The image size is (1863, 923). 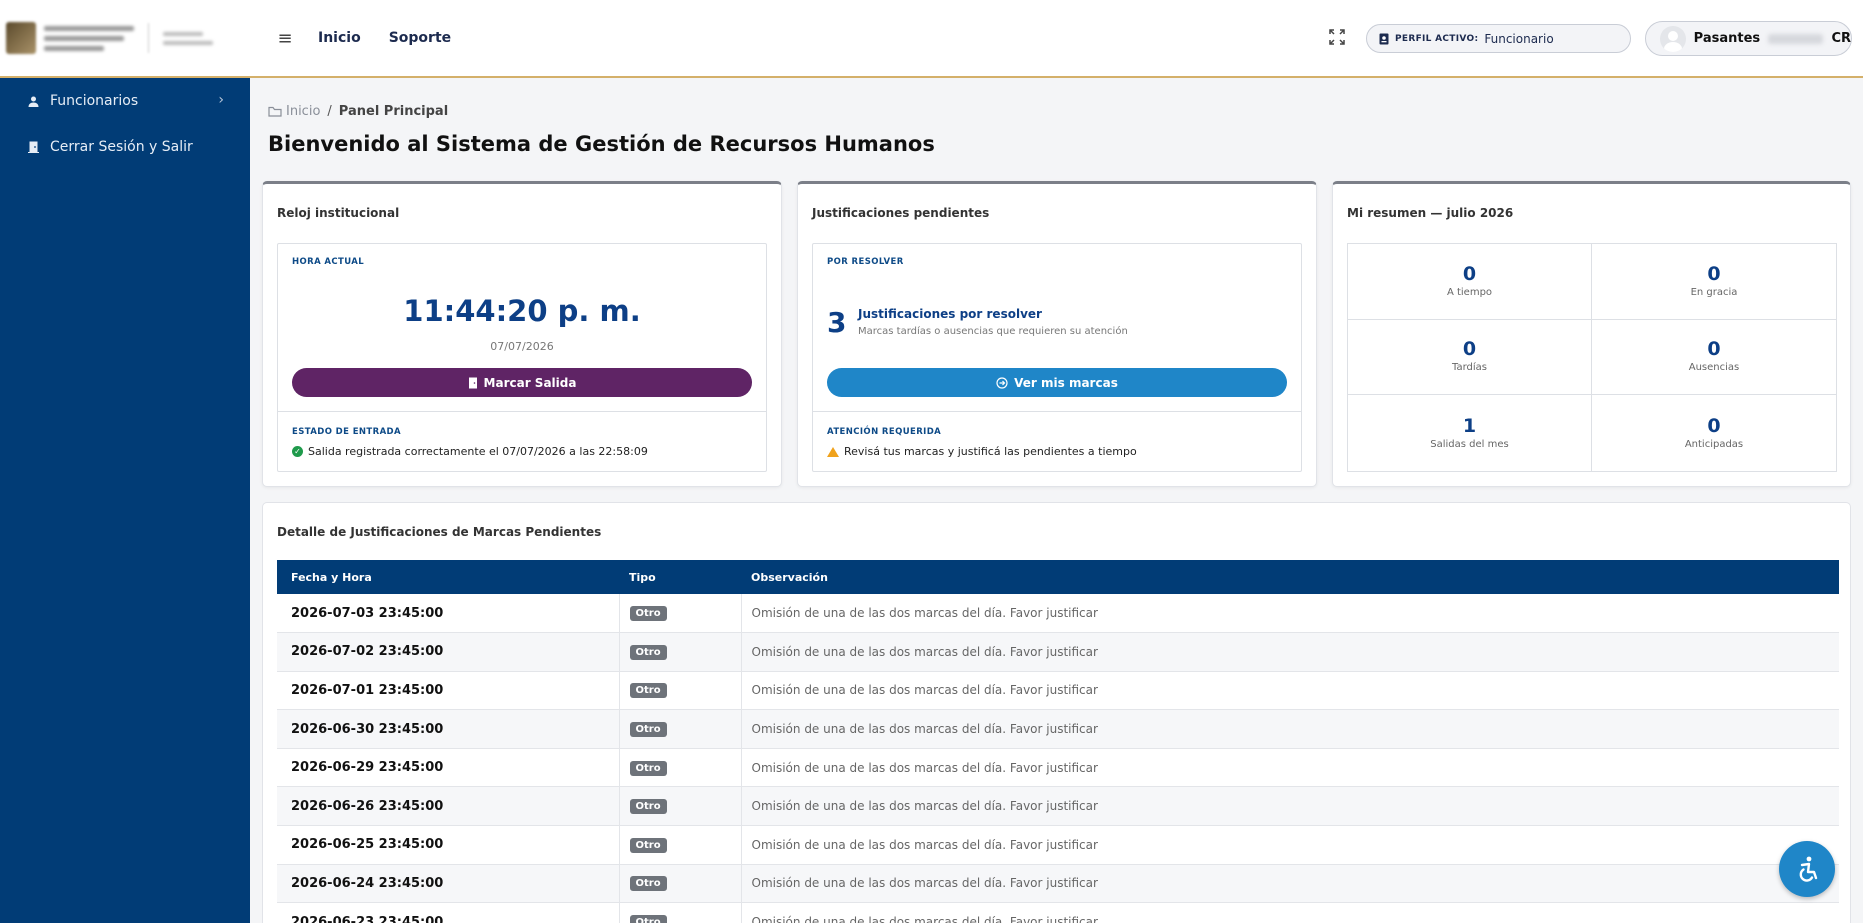 What do you see at coordinates (346, 432) in the screenshot?
I see `entry-status-label: ESTADO DE ENTRADA` at bounding box center [346, 432].